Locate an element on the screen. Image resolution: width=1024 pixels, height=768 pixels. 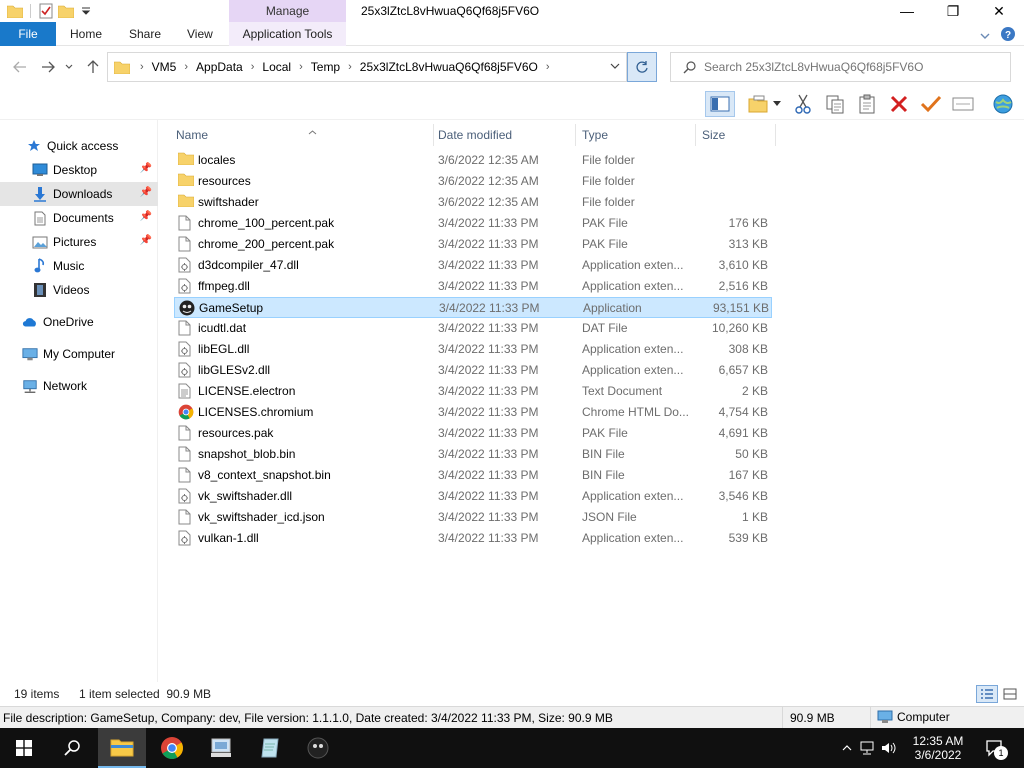
folder-icon is located at coordinates (15, 11).